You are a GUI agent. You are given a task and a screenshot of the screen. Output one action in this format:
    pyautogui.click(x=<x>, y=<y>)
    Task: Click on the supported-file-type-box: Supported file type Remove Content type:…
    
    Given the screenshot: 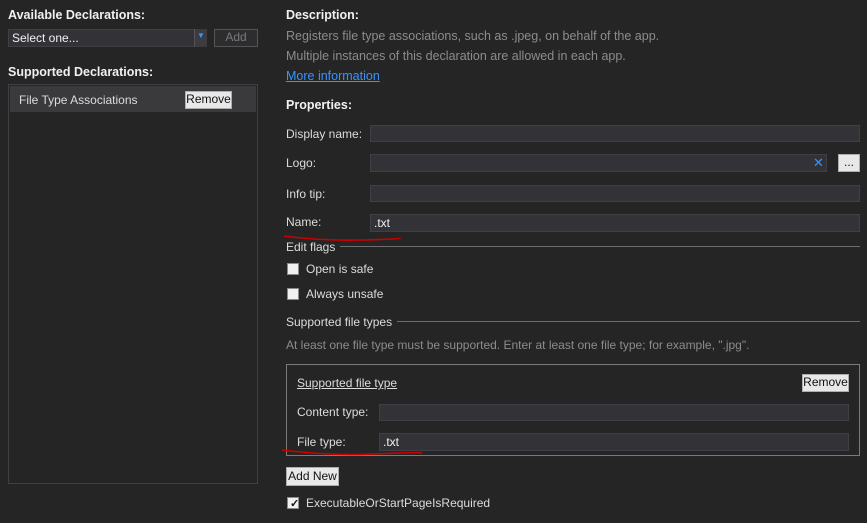 What is the action you would take?
    pyautogui.click(x=573, y=410)
    